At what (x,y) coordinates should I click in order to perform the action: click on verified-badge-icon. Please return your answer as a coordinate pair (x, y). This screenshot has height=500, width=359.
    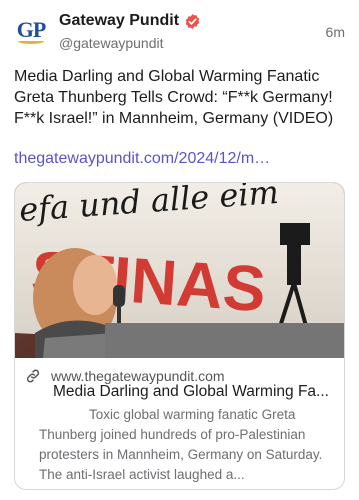
    Looking at the image, I should click on (192, 21).